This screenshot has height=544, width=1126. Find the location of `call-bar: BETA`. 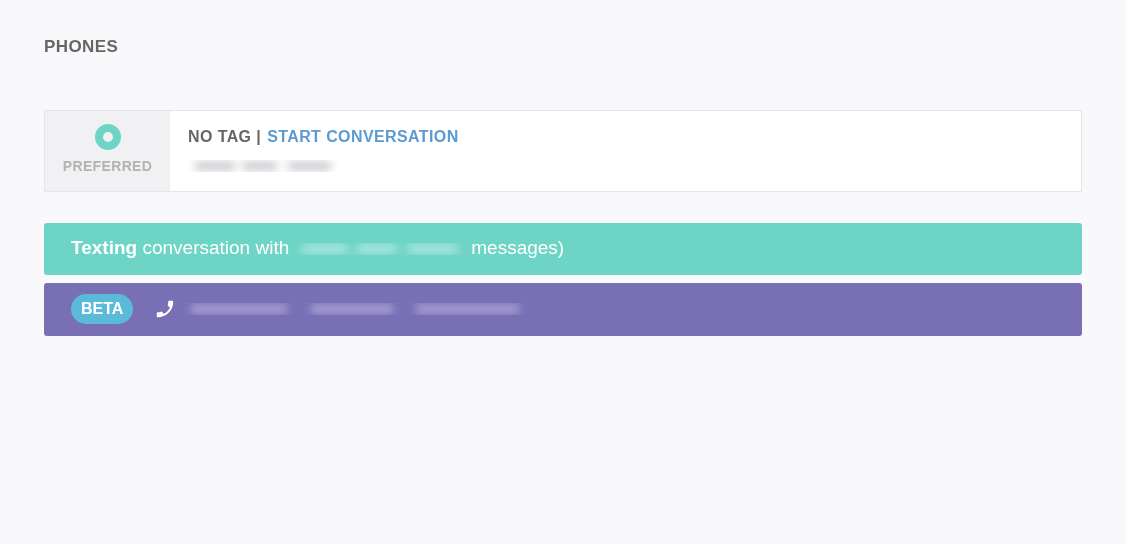

call-bar: BETA is located at coordinates (563, 309).